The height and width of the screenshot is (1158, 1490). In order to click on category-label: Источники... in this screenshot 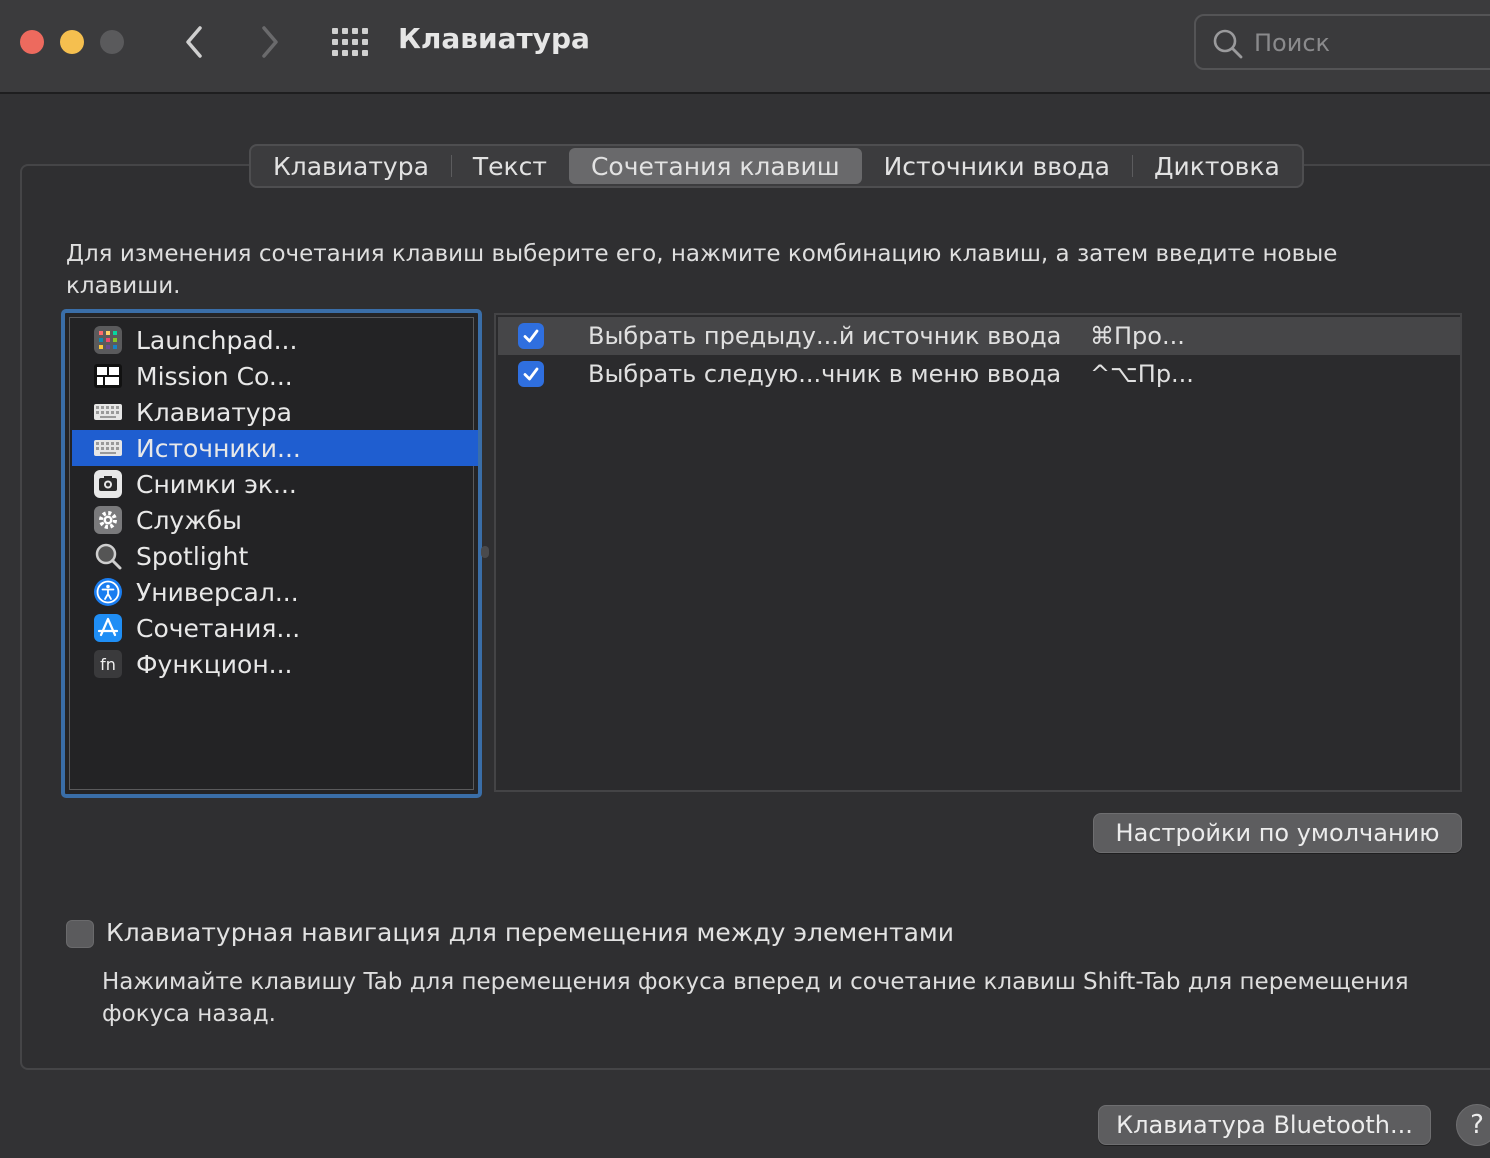, I will do `click(218, 448)`.